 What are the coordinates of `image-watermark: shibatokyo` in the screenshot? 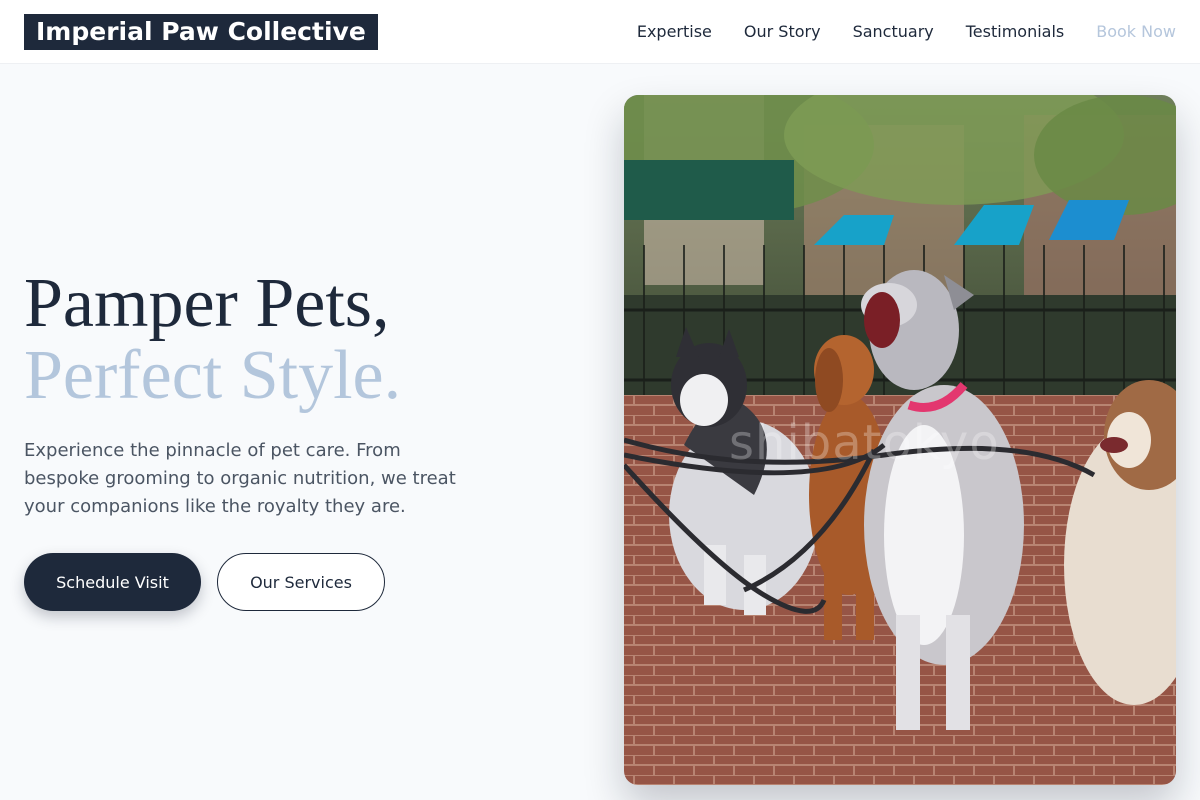 It's located at (864, 443).